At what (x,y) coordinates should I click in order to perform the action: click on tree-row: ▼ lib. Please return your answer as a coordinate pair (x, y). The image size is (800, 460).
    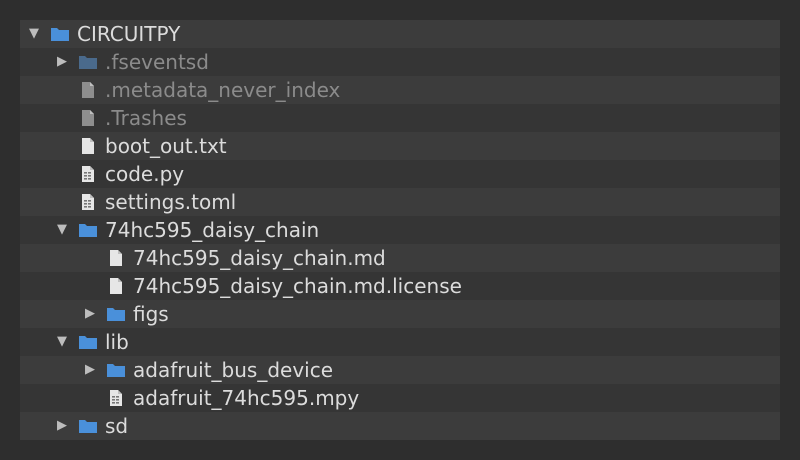
    Looking at the image, I should click on (400, 342).